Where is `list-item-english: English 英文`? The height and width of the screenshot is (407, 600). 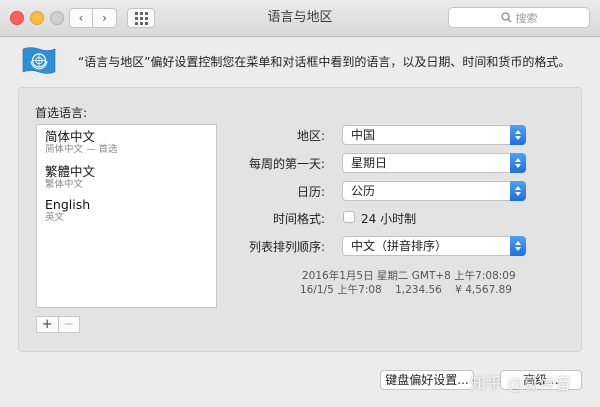
list-item-english: English 英文 is located at coordinates (67, 210).